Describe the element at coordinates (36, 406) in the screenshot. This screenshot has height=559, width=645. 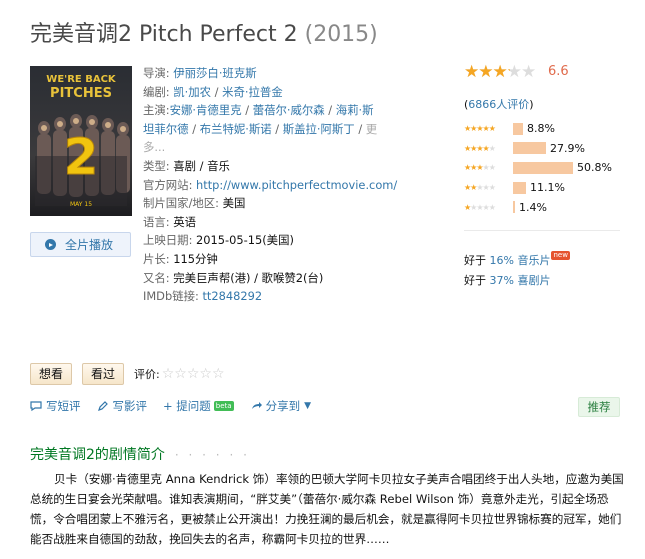
I see `chat-icon` at that location.